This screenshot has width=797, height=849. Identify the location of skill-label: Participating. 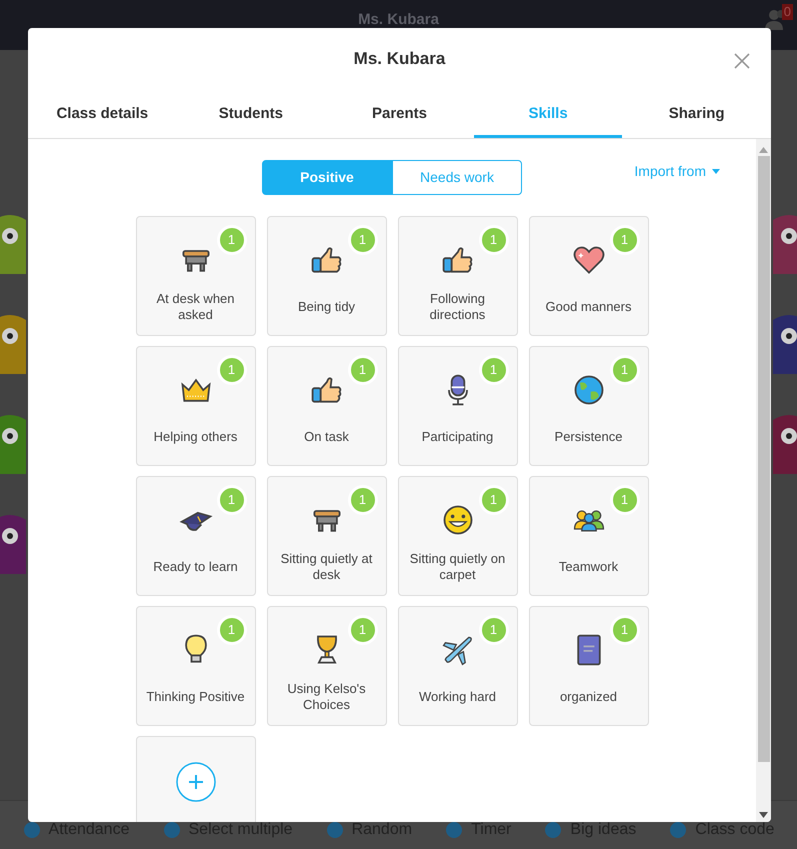
(458, 436).